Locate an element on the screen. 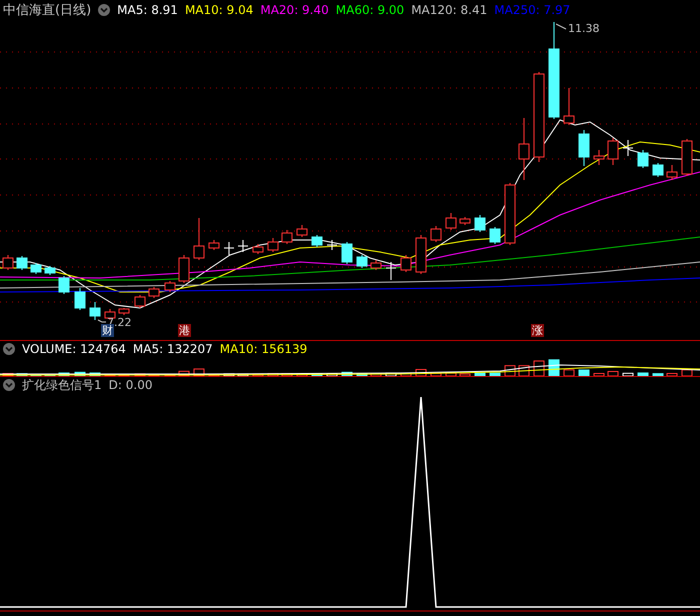 This screenshot has height=616, width=700. ma-legend-value: MA20: 9.40 is located at coordinates (294, 10).